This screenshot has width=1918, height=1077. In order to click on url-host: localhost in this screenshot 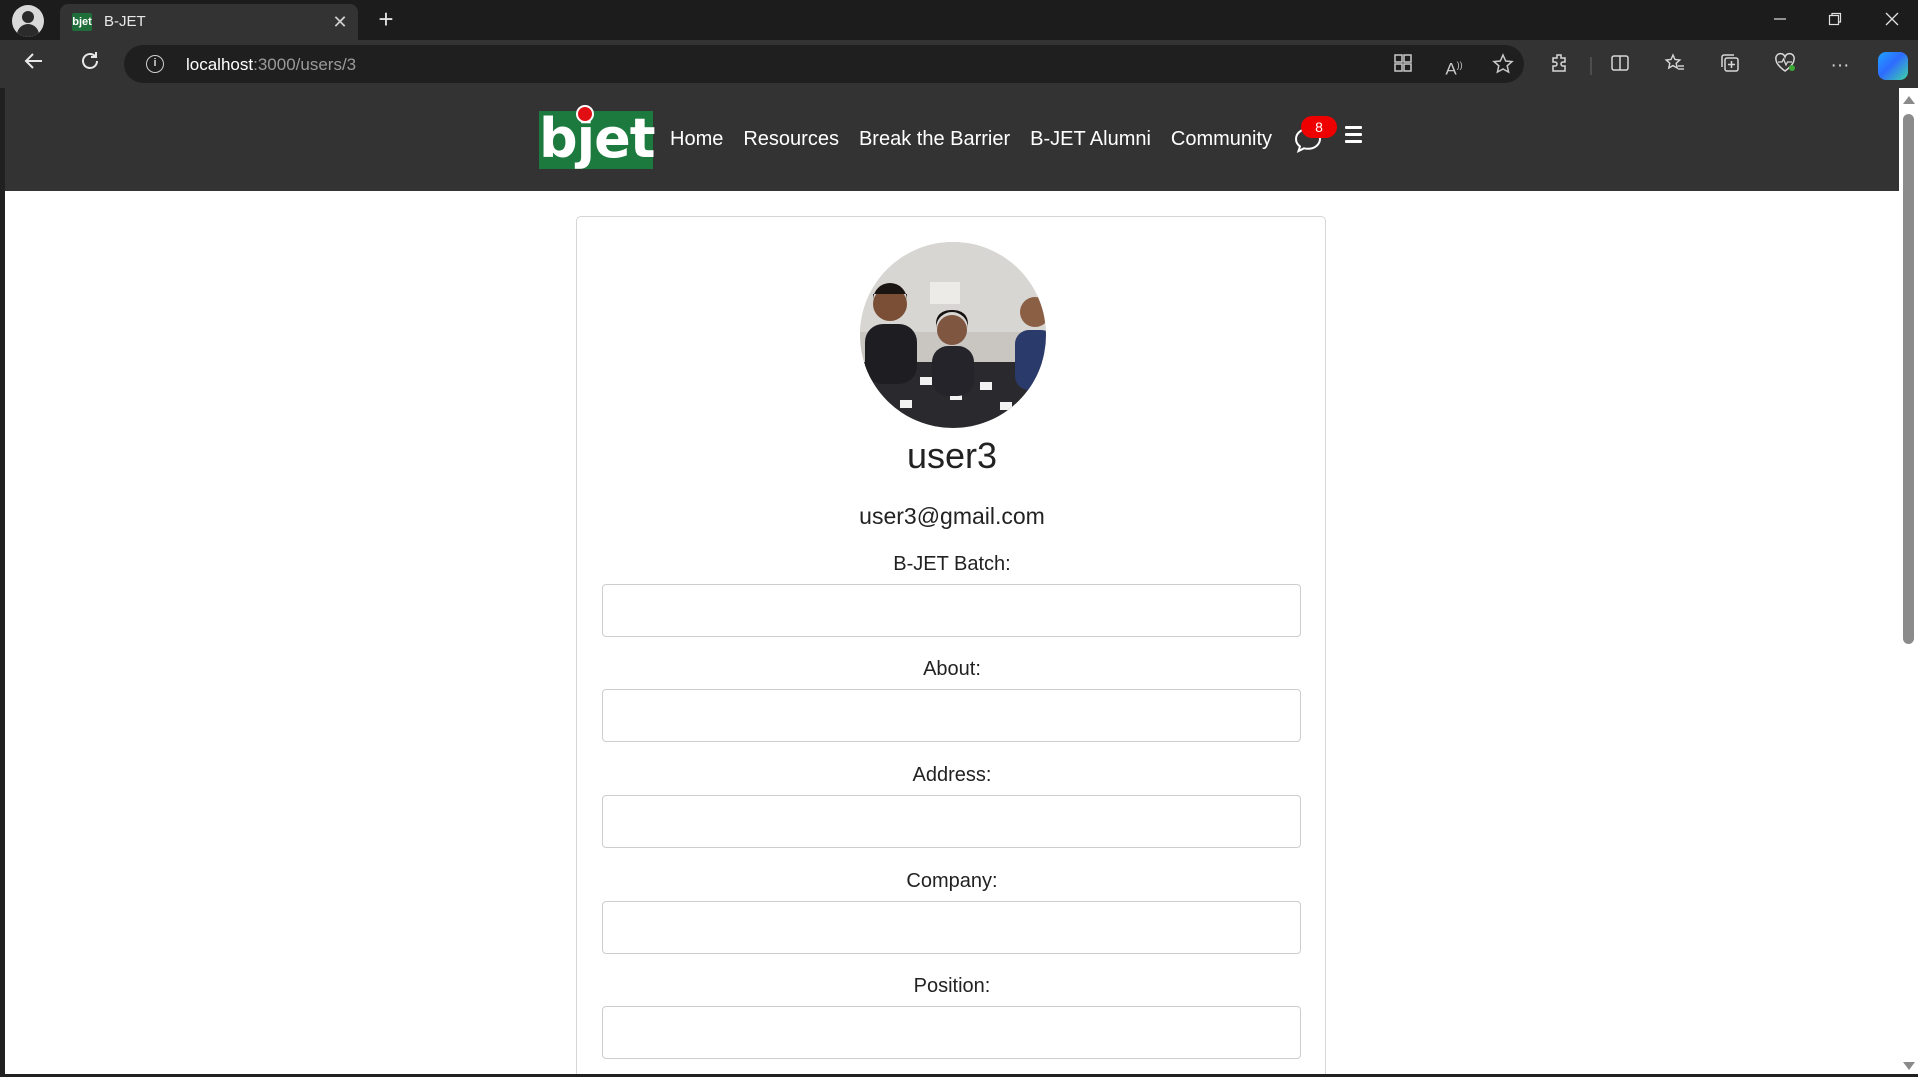, I will do `click(220, 64)`.